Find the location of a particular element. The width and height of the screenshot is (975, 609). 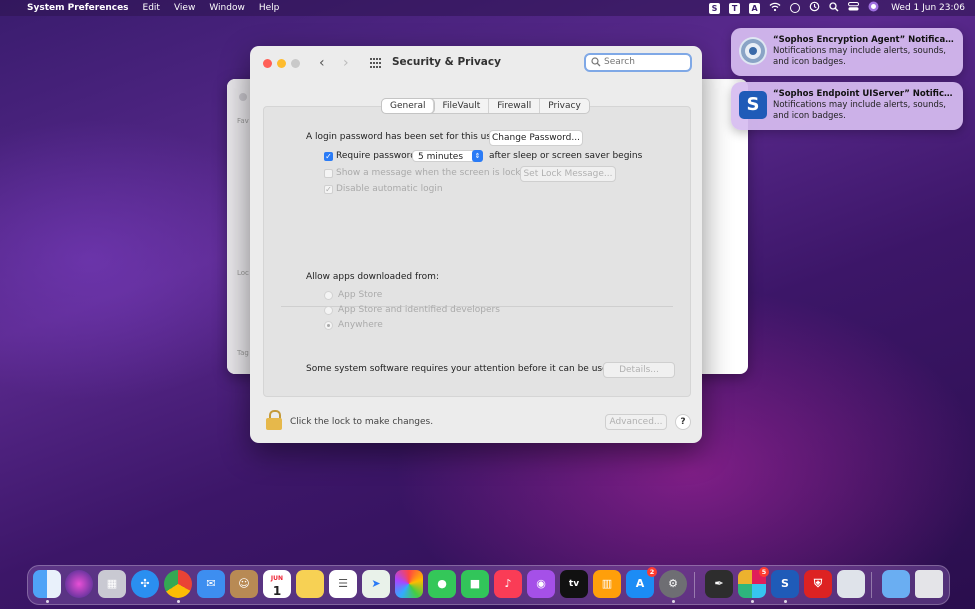

messages-icon: ● is located at coordinates (442, 584).